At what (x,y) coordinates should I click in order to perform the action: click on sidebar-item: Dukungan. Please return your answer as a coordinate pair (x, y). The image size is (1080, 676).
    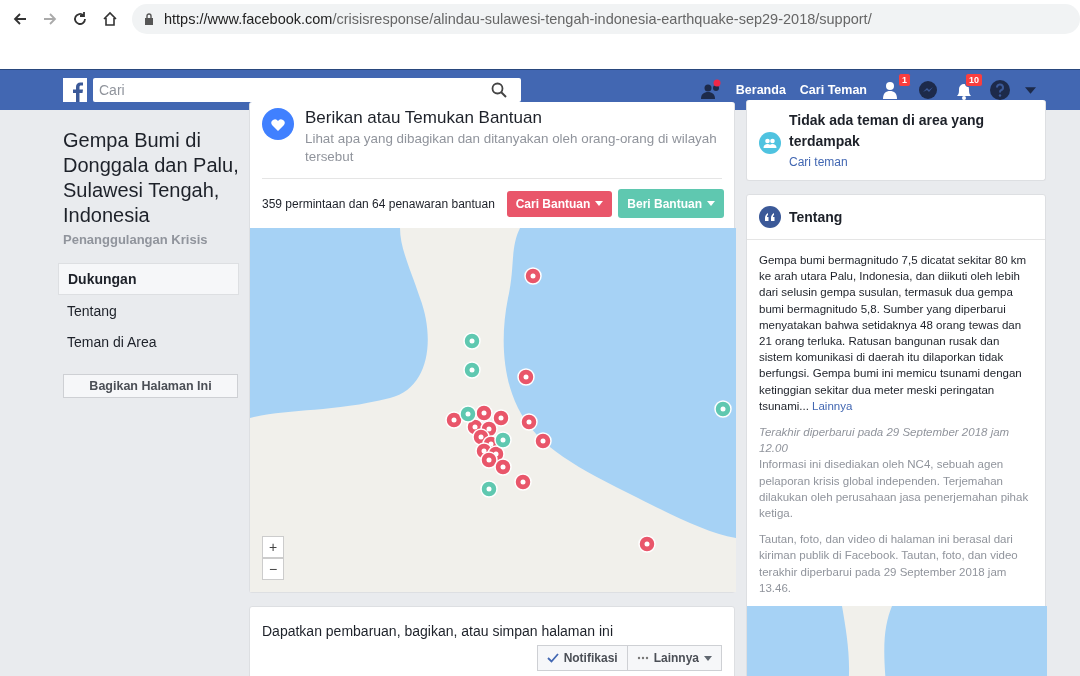
    Looking at the image, I should click on (148, 279).